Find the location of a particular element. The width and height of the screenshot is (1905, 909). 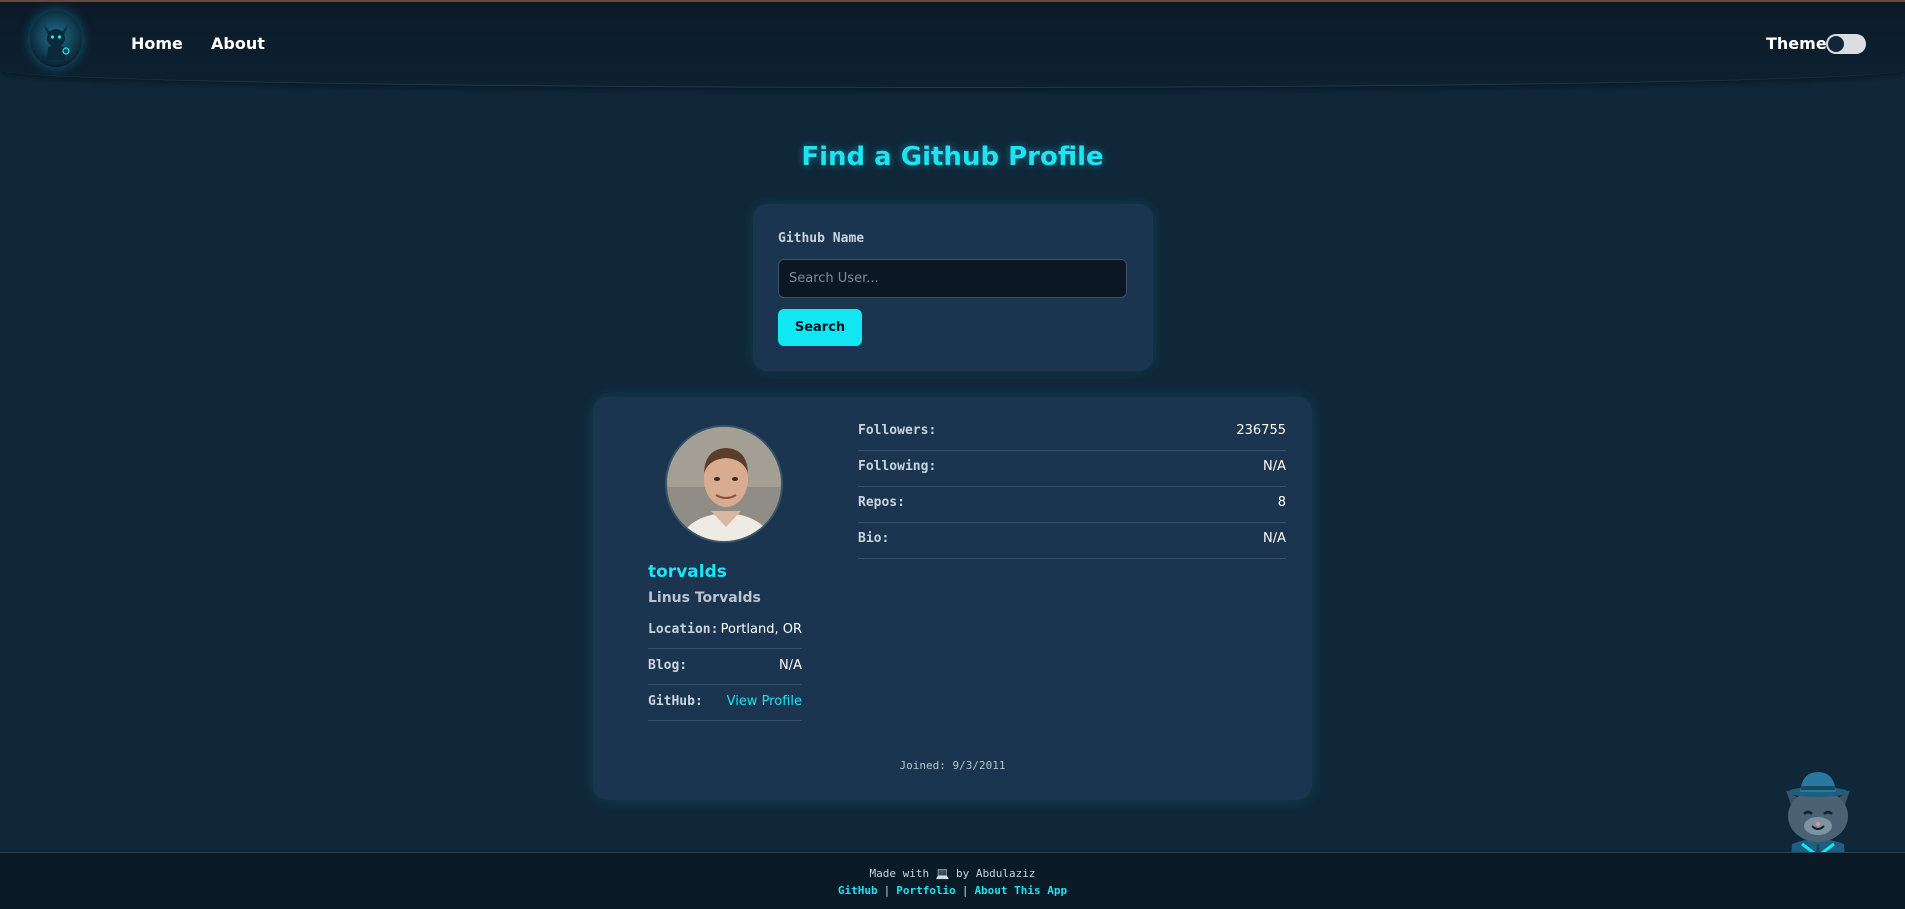

search-card: Github Name Search is located at coordinates (953, 287).